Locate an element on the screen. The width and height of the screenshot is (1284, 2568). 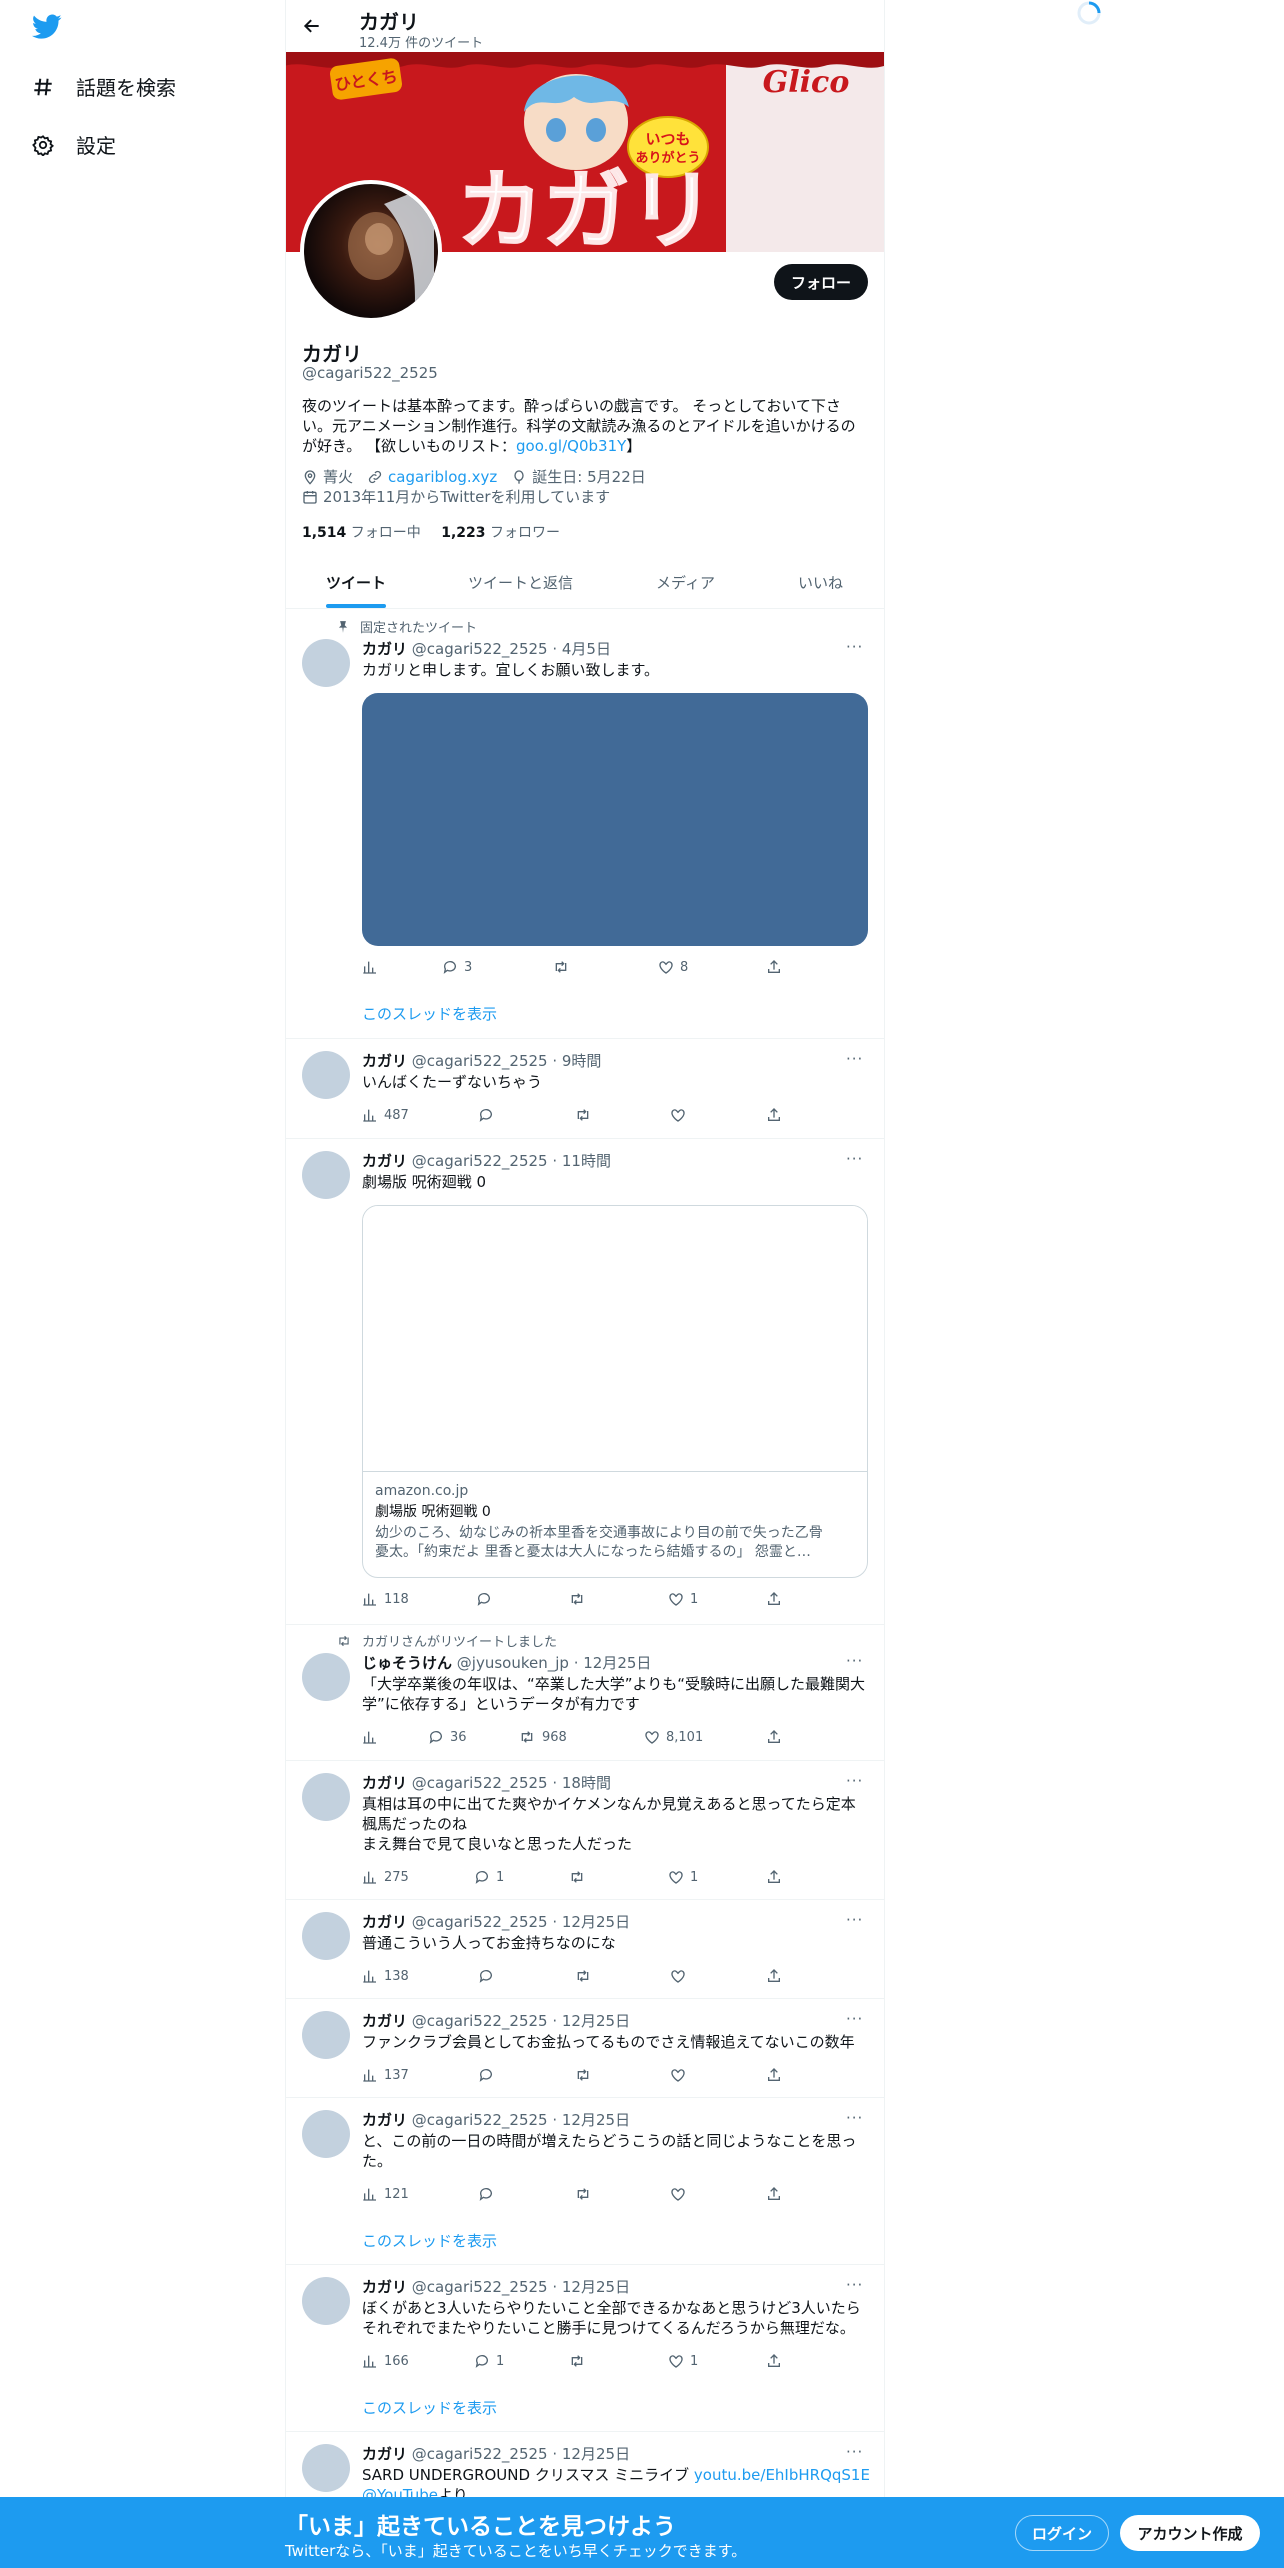
reply-button: 36 is located at coordinates (447, 1737).